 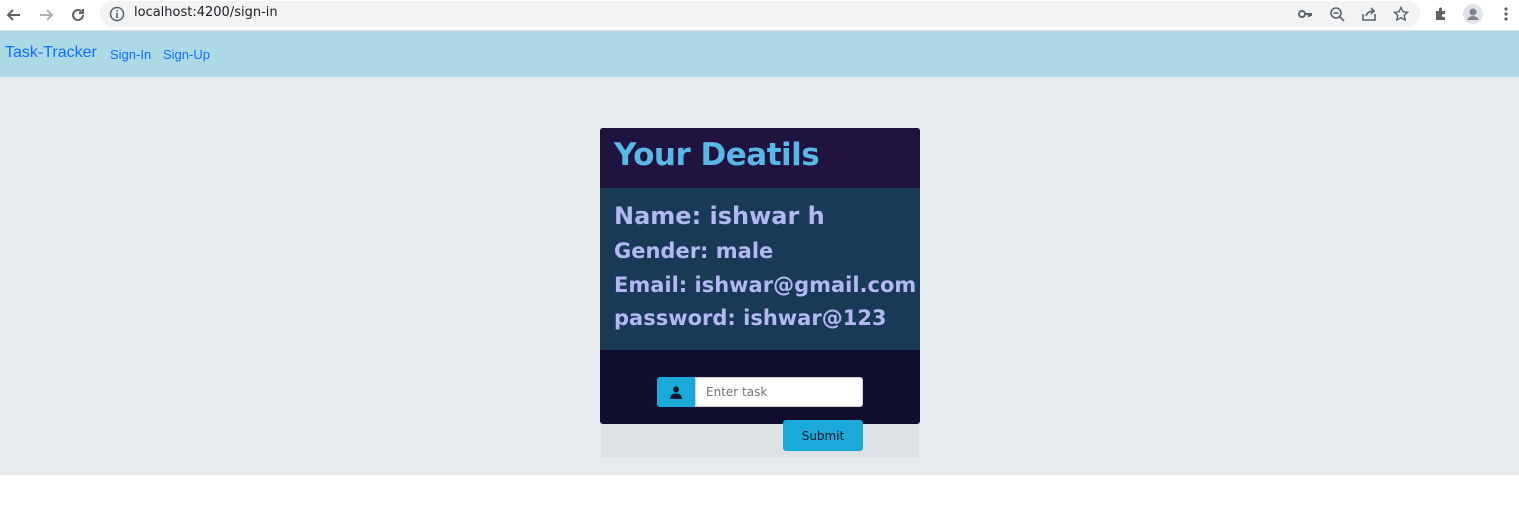 What do you see at coordinates (46, 15) in the screenshot?
I see `forward-icon` at bounding box center [46, 15].